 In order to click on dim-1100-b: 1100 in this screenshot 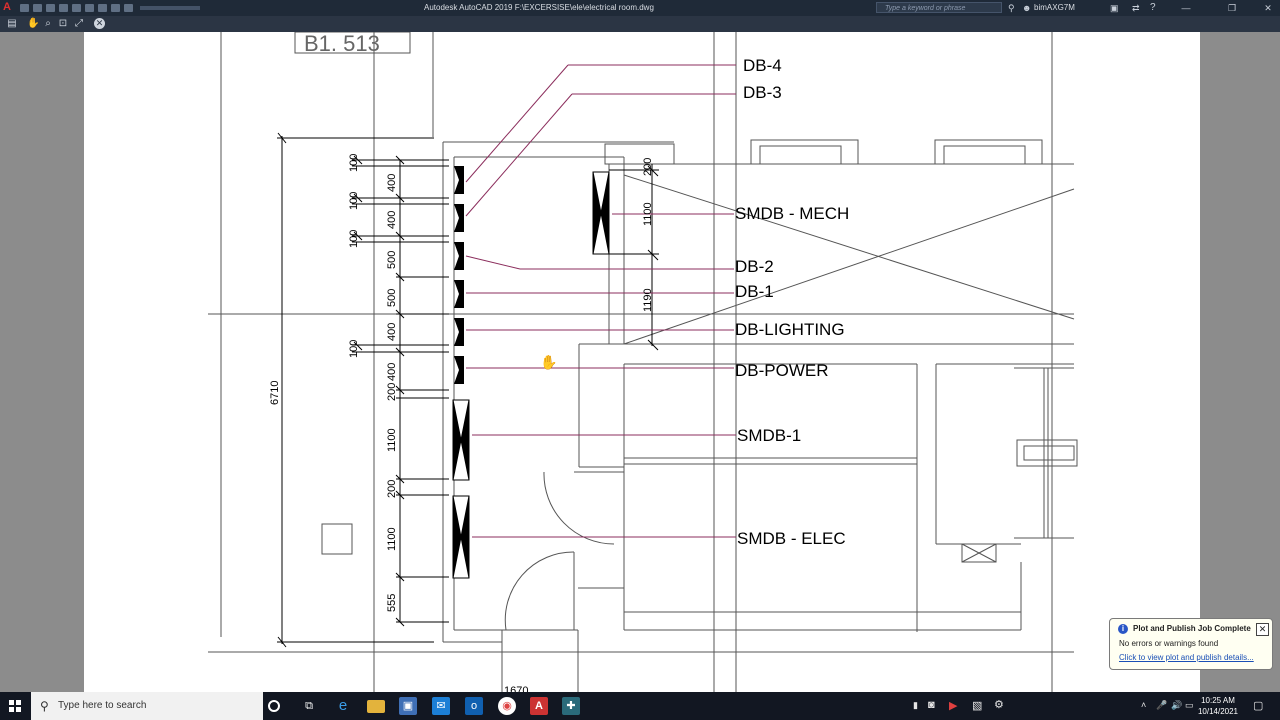, I will do `click(392, 539)`.